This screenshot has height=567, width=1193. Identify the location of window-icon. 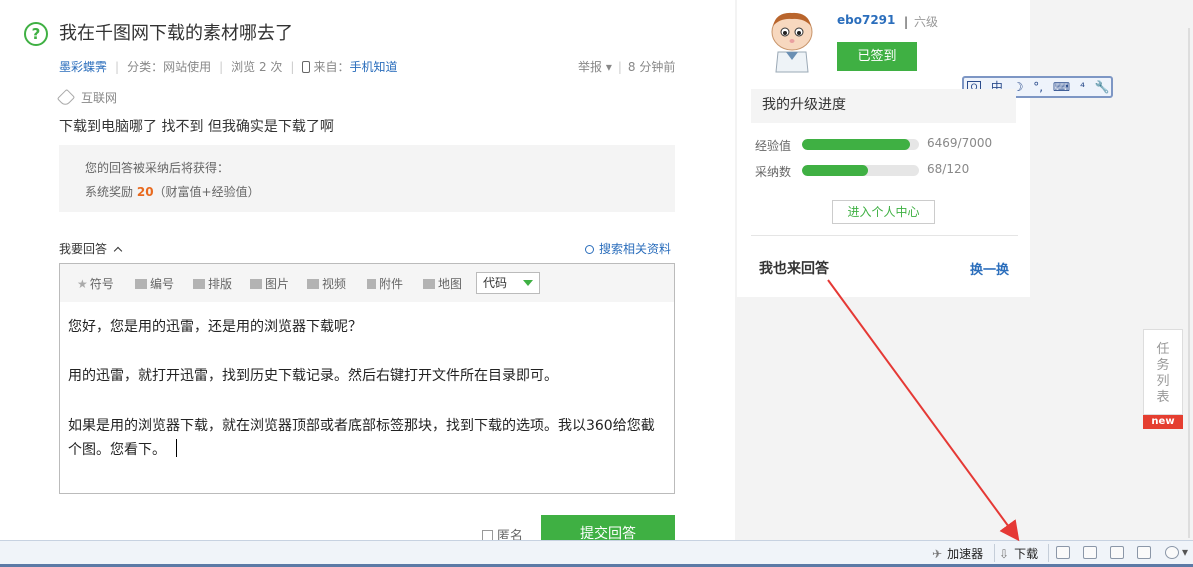
(1144, 552).